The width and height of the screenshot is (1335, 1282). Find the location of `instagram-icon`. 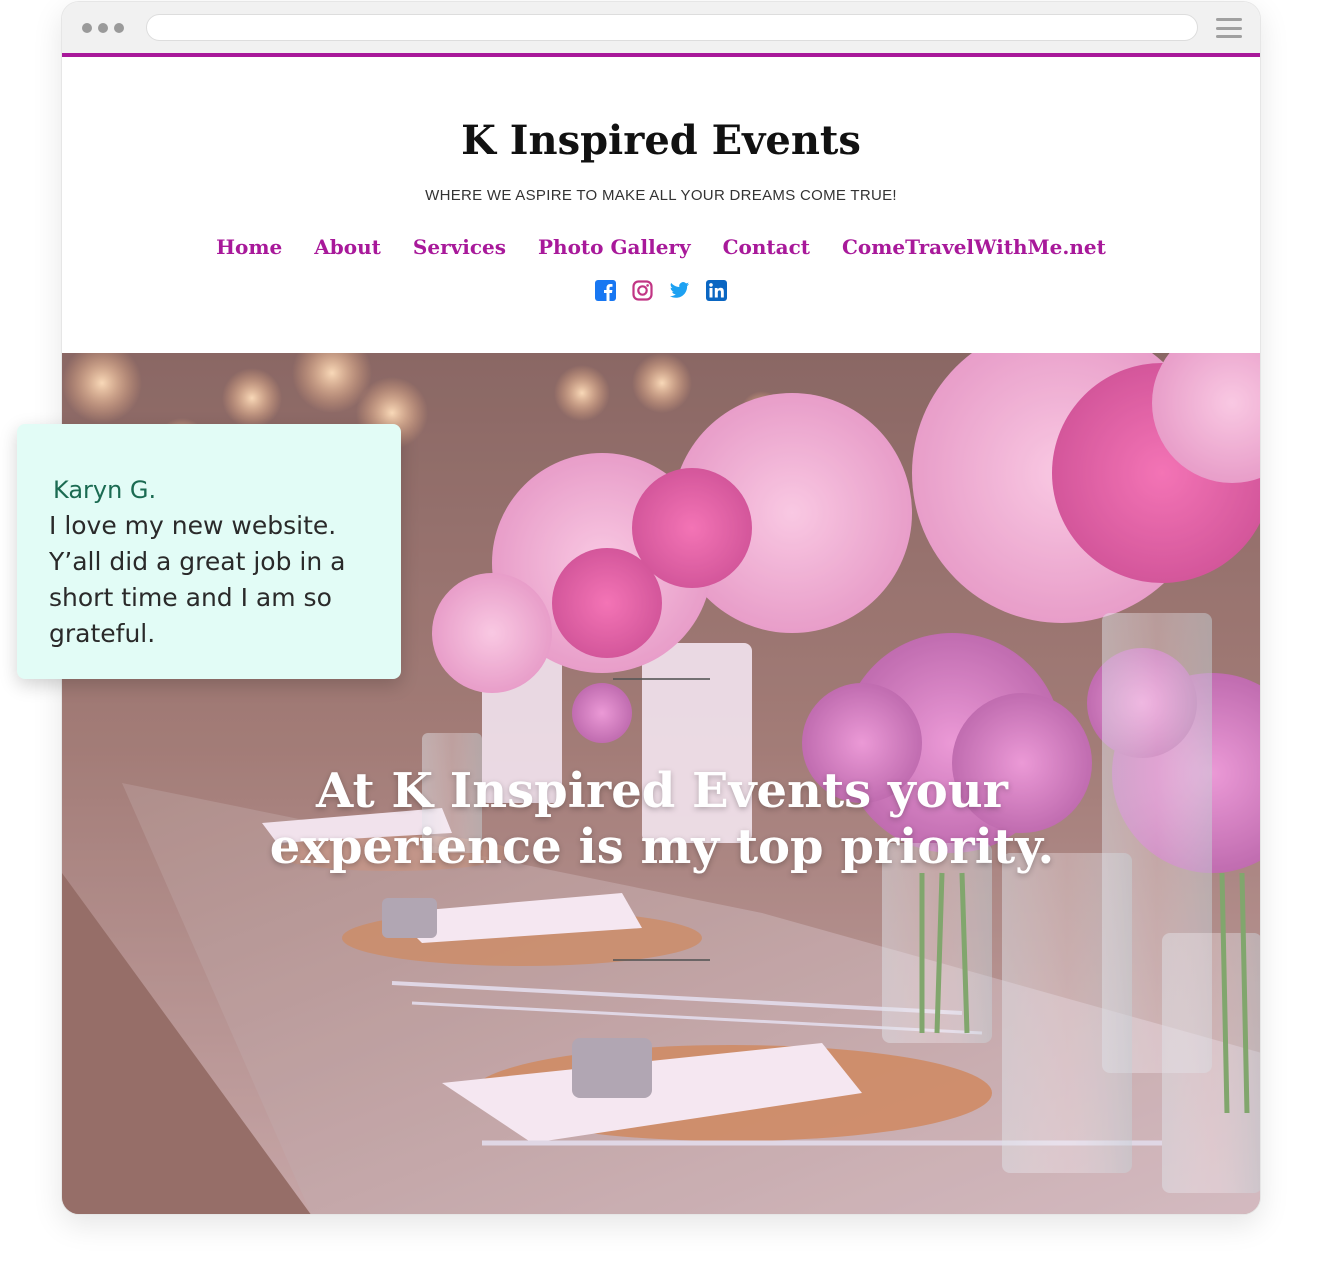

instagram-icon is located at coordinates (642, 290).